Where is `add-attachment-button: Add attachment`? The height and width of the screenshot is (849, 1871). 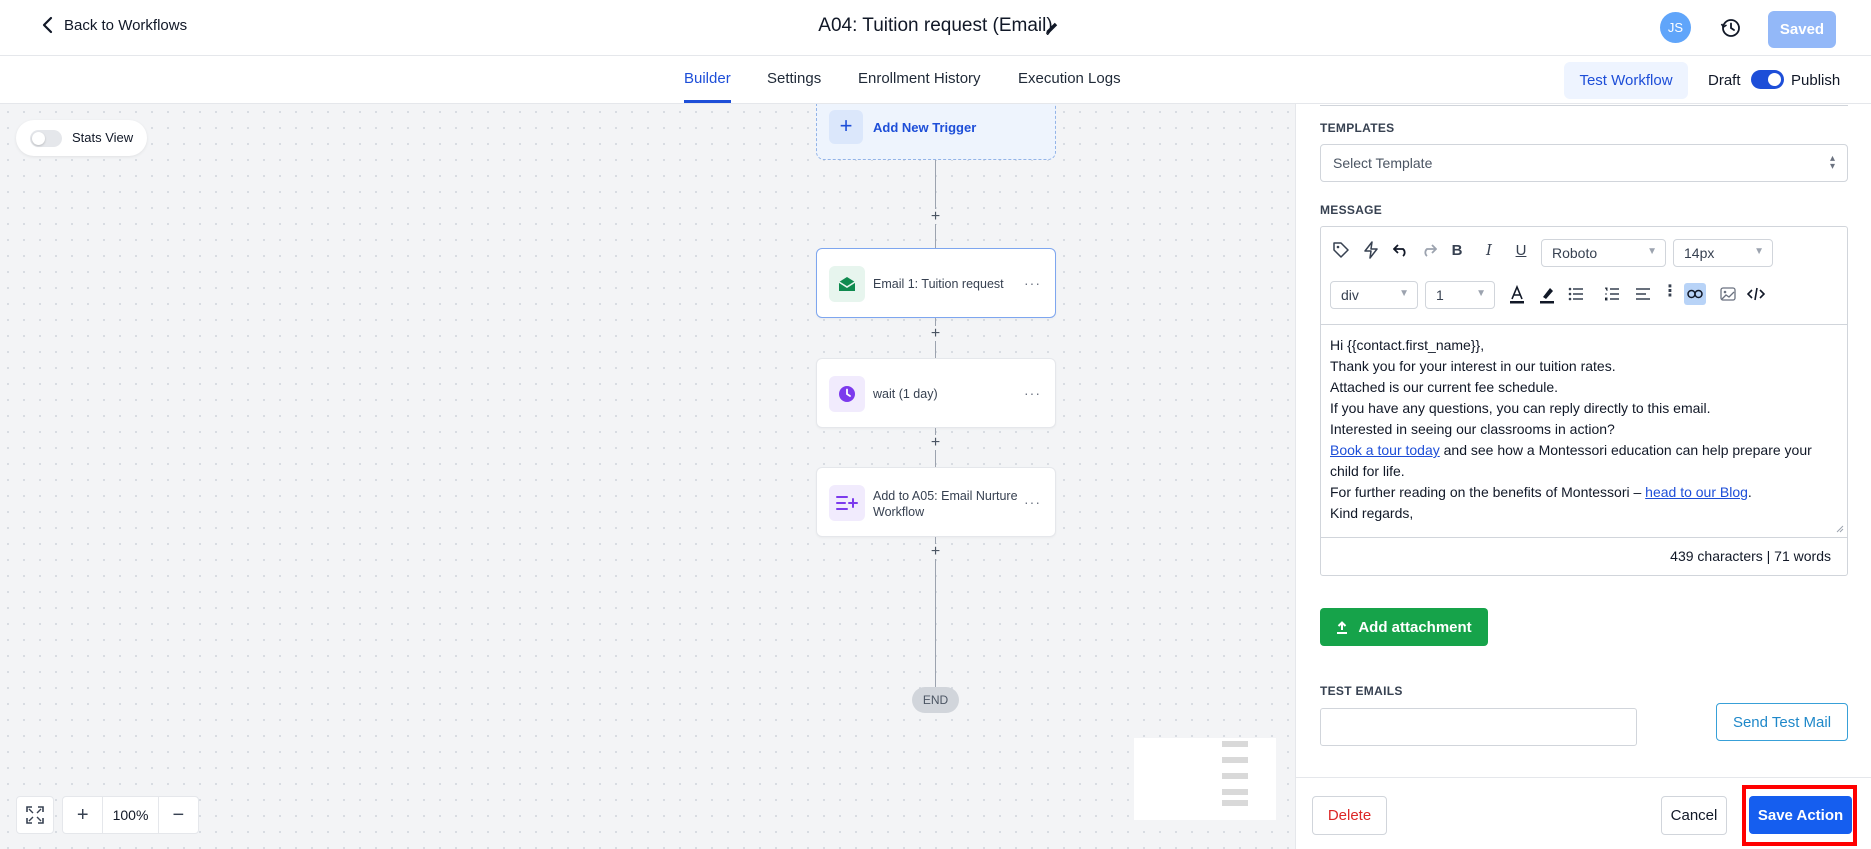 add-attachment-button: Add attachment is located at coordinates (1404, 627).